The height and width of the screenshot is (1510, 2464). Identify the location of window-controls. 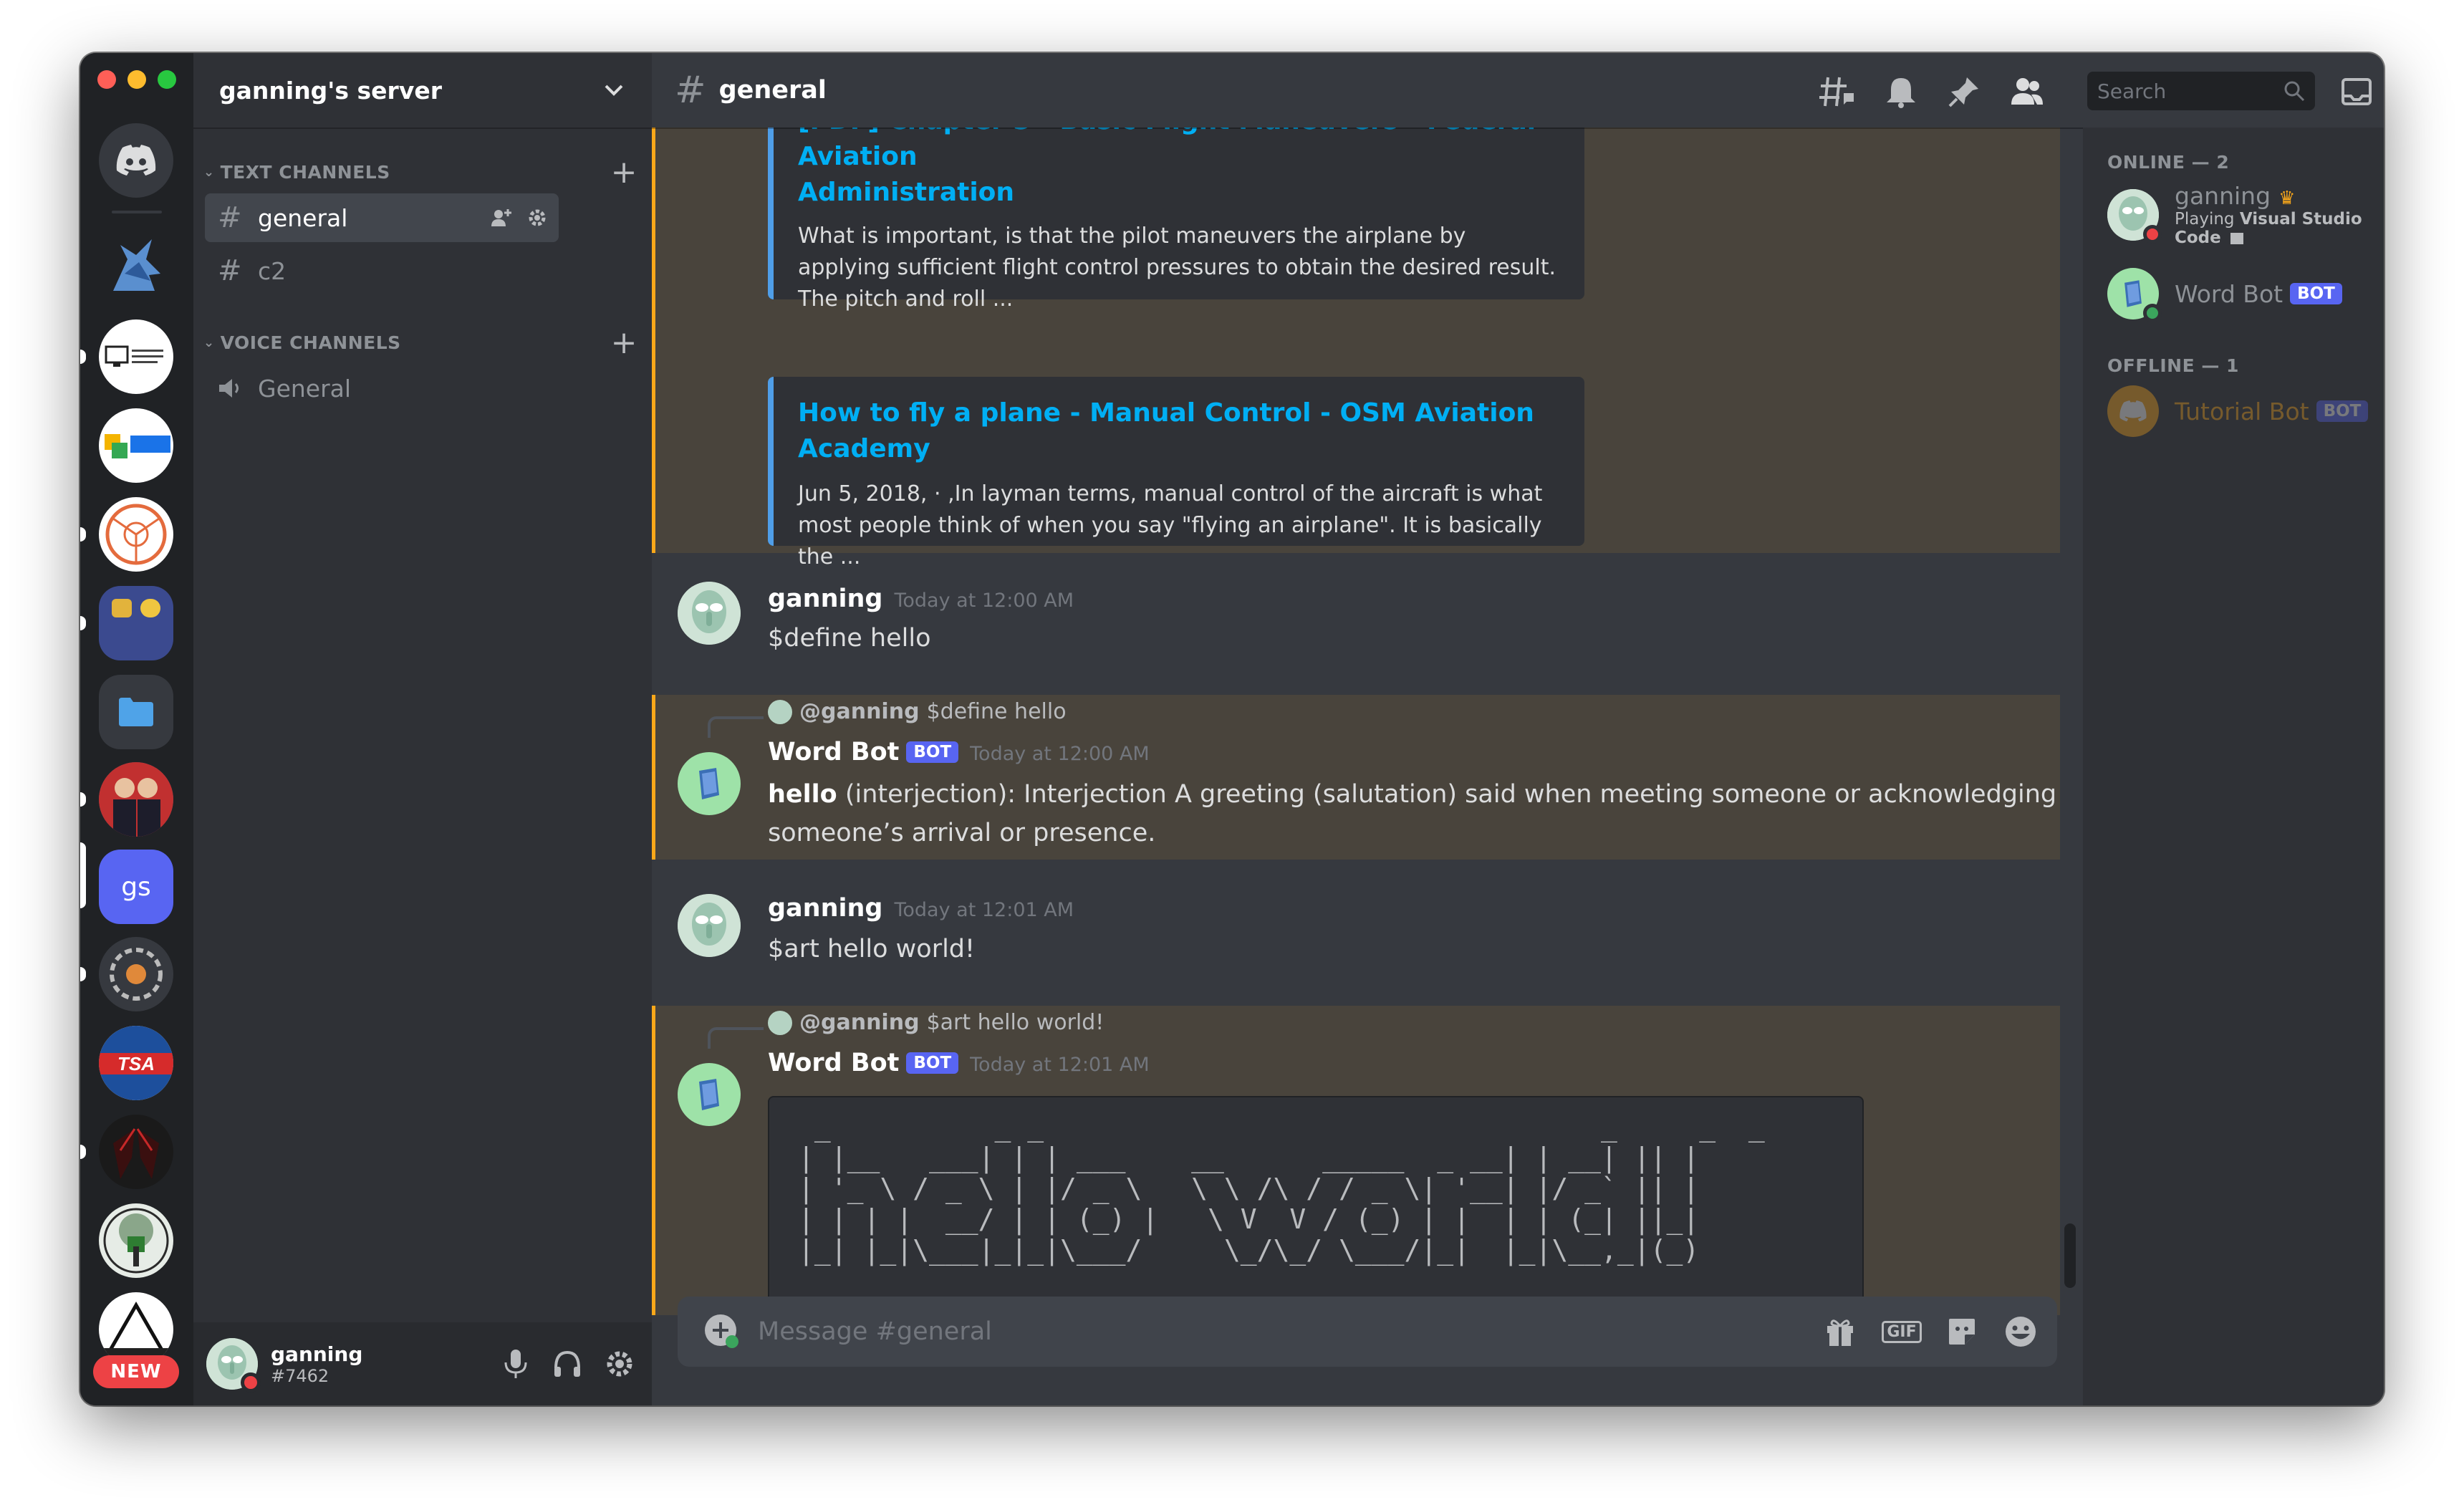
(136, 79).